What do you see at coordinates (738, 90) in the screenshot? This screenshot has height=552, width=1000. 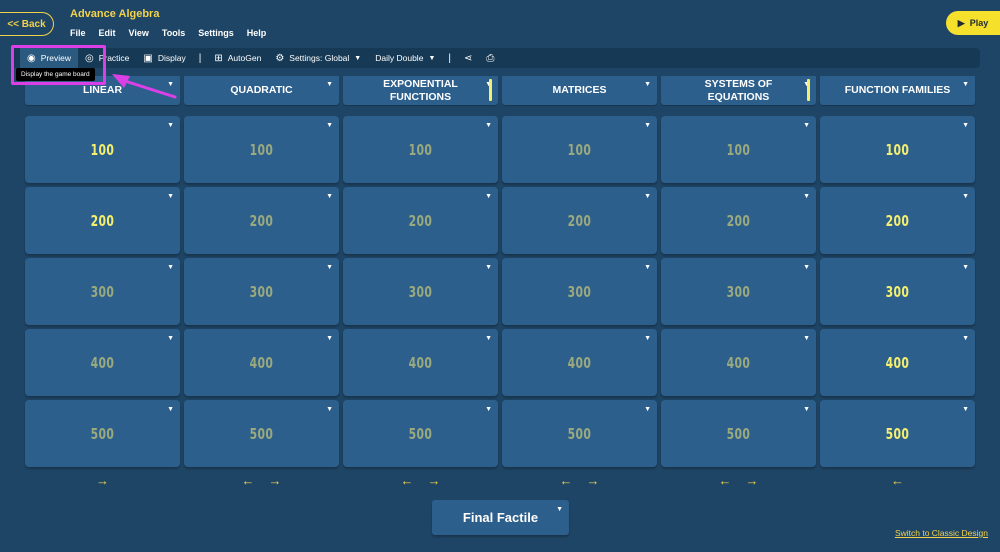 I see `category-header: SYSTEMS OF EQUATIONS▼` at bounding box center [738, 90].